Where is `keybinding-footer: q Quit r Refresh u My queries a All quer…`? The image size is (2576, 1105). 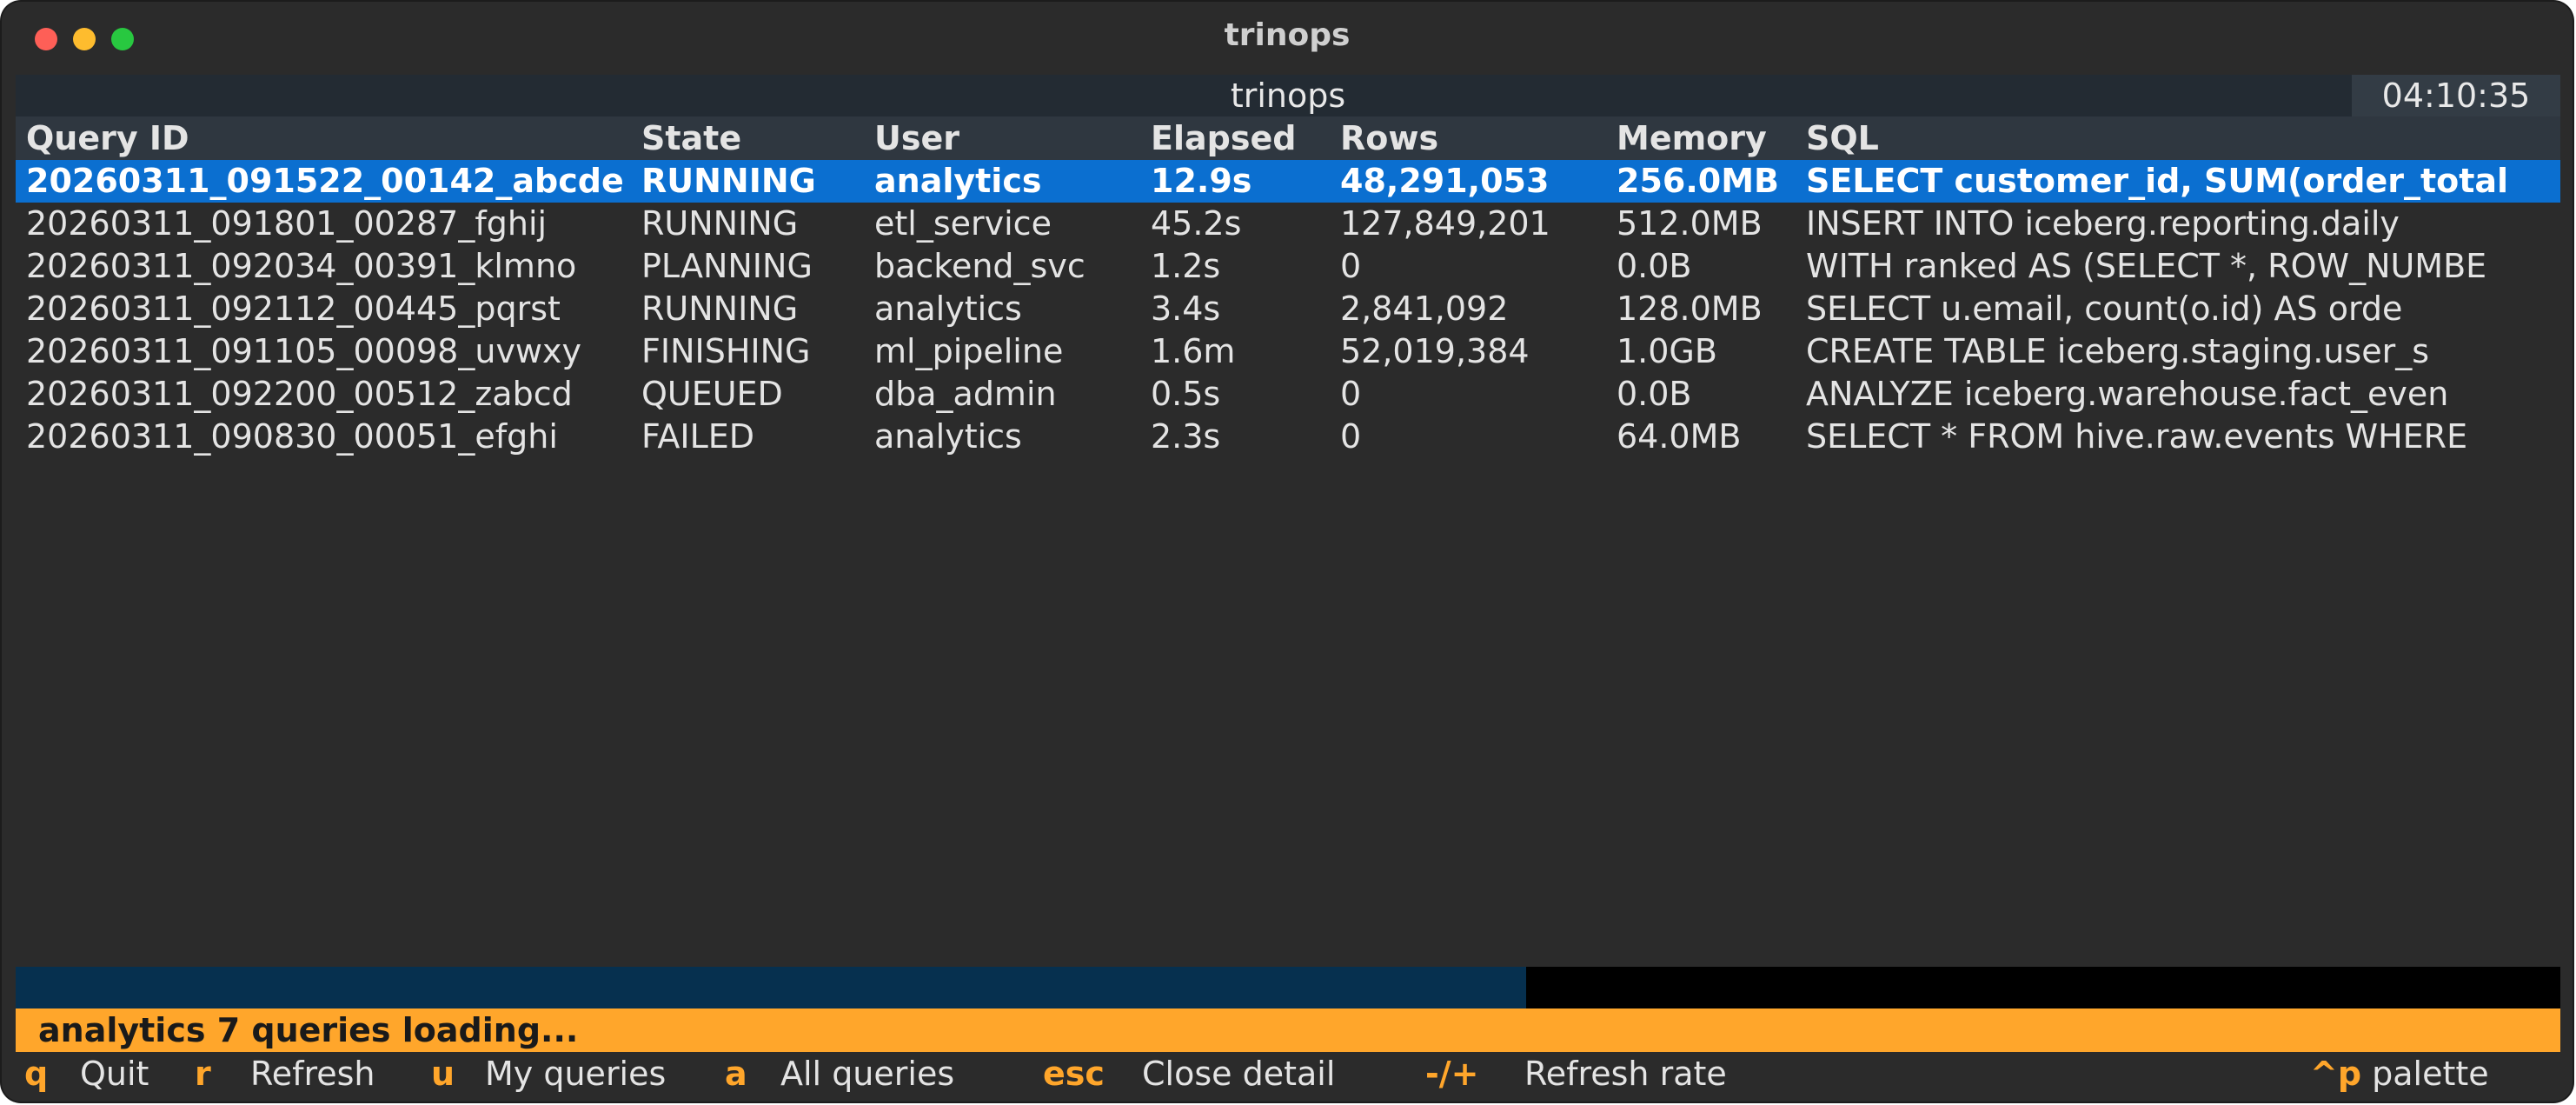
keybinding-footer: q Quit r Refresh u My queries a All quer… is located at coordinates (1288, 1073).